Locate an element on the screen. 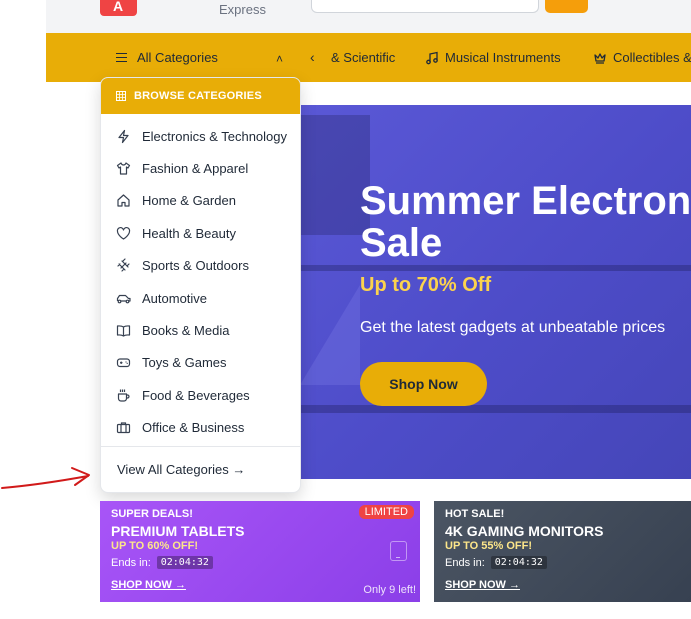 The image size is (691, 619). lightning-icon is located at coordinates (123, 136).